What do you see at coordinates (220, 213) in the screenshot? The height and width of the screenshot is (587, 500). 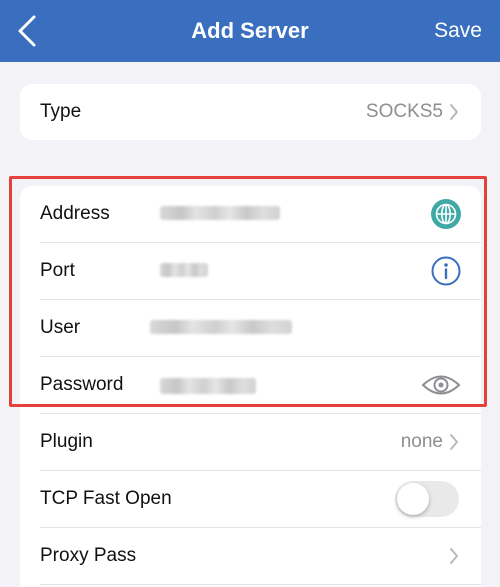 I see `address-field` at bounding box center [220, 213].